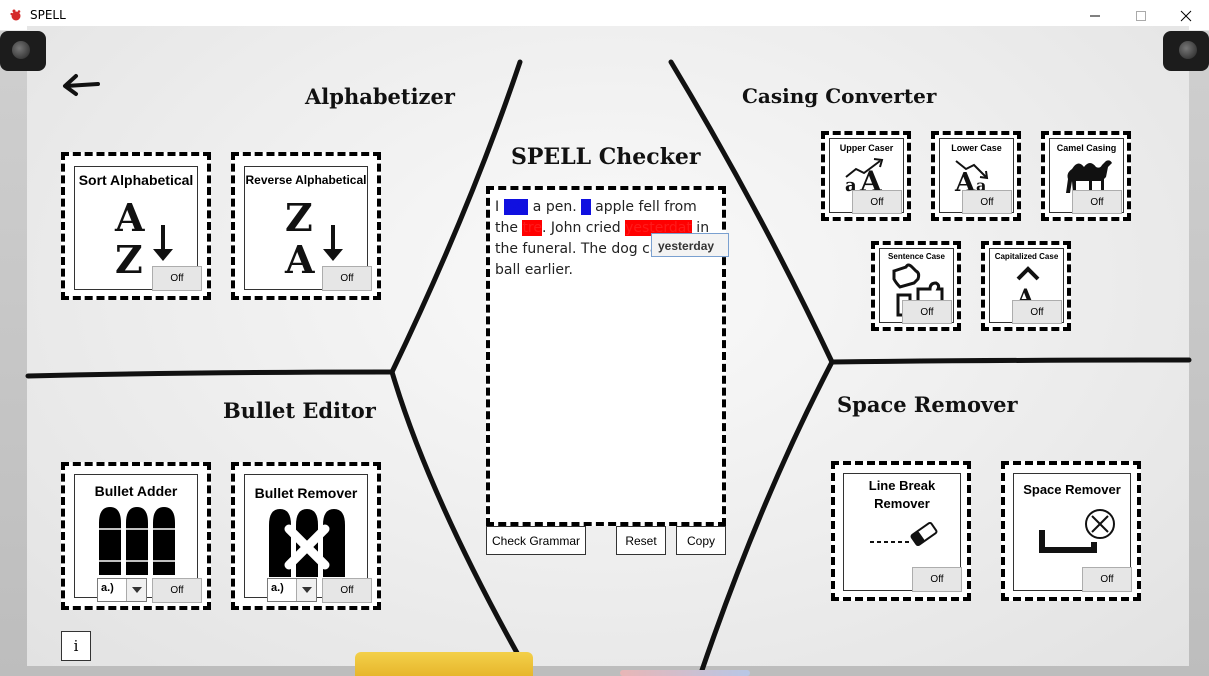 Image resolution: width=1209 pixels, height=676 pixels. What do you see at coordinates (641, 540) in the screenshot?
I see `reset-button: Reset` at bounding box center [641, 540].